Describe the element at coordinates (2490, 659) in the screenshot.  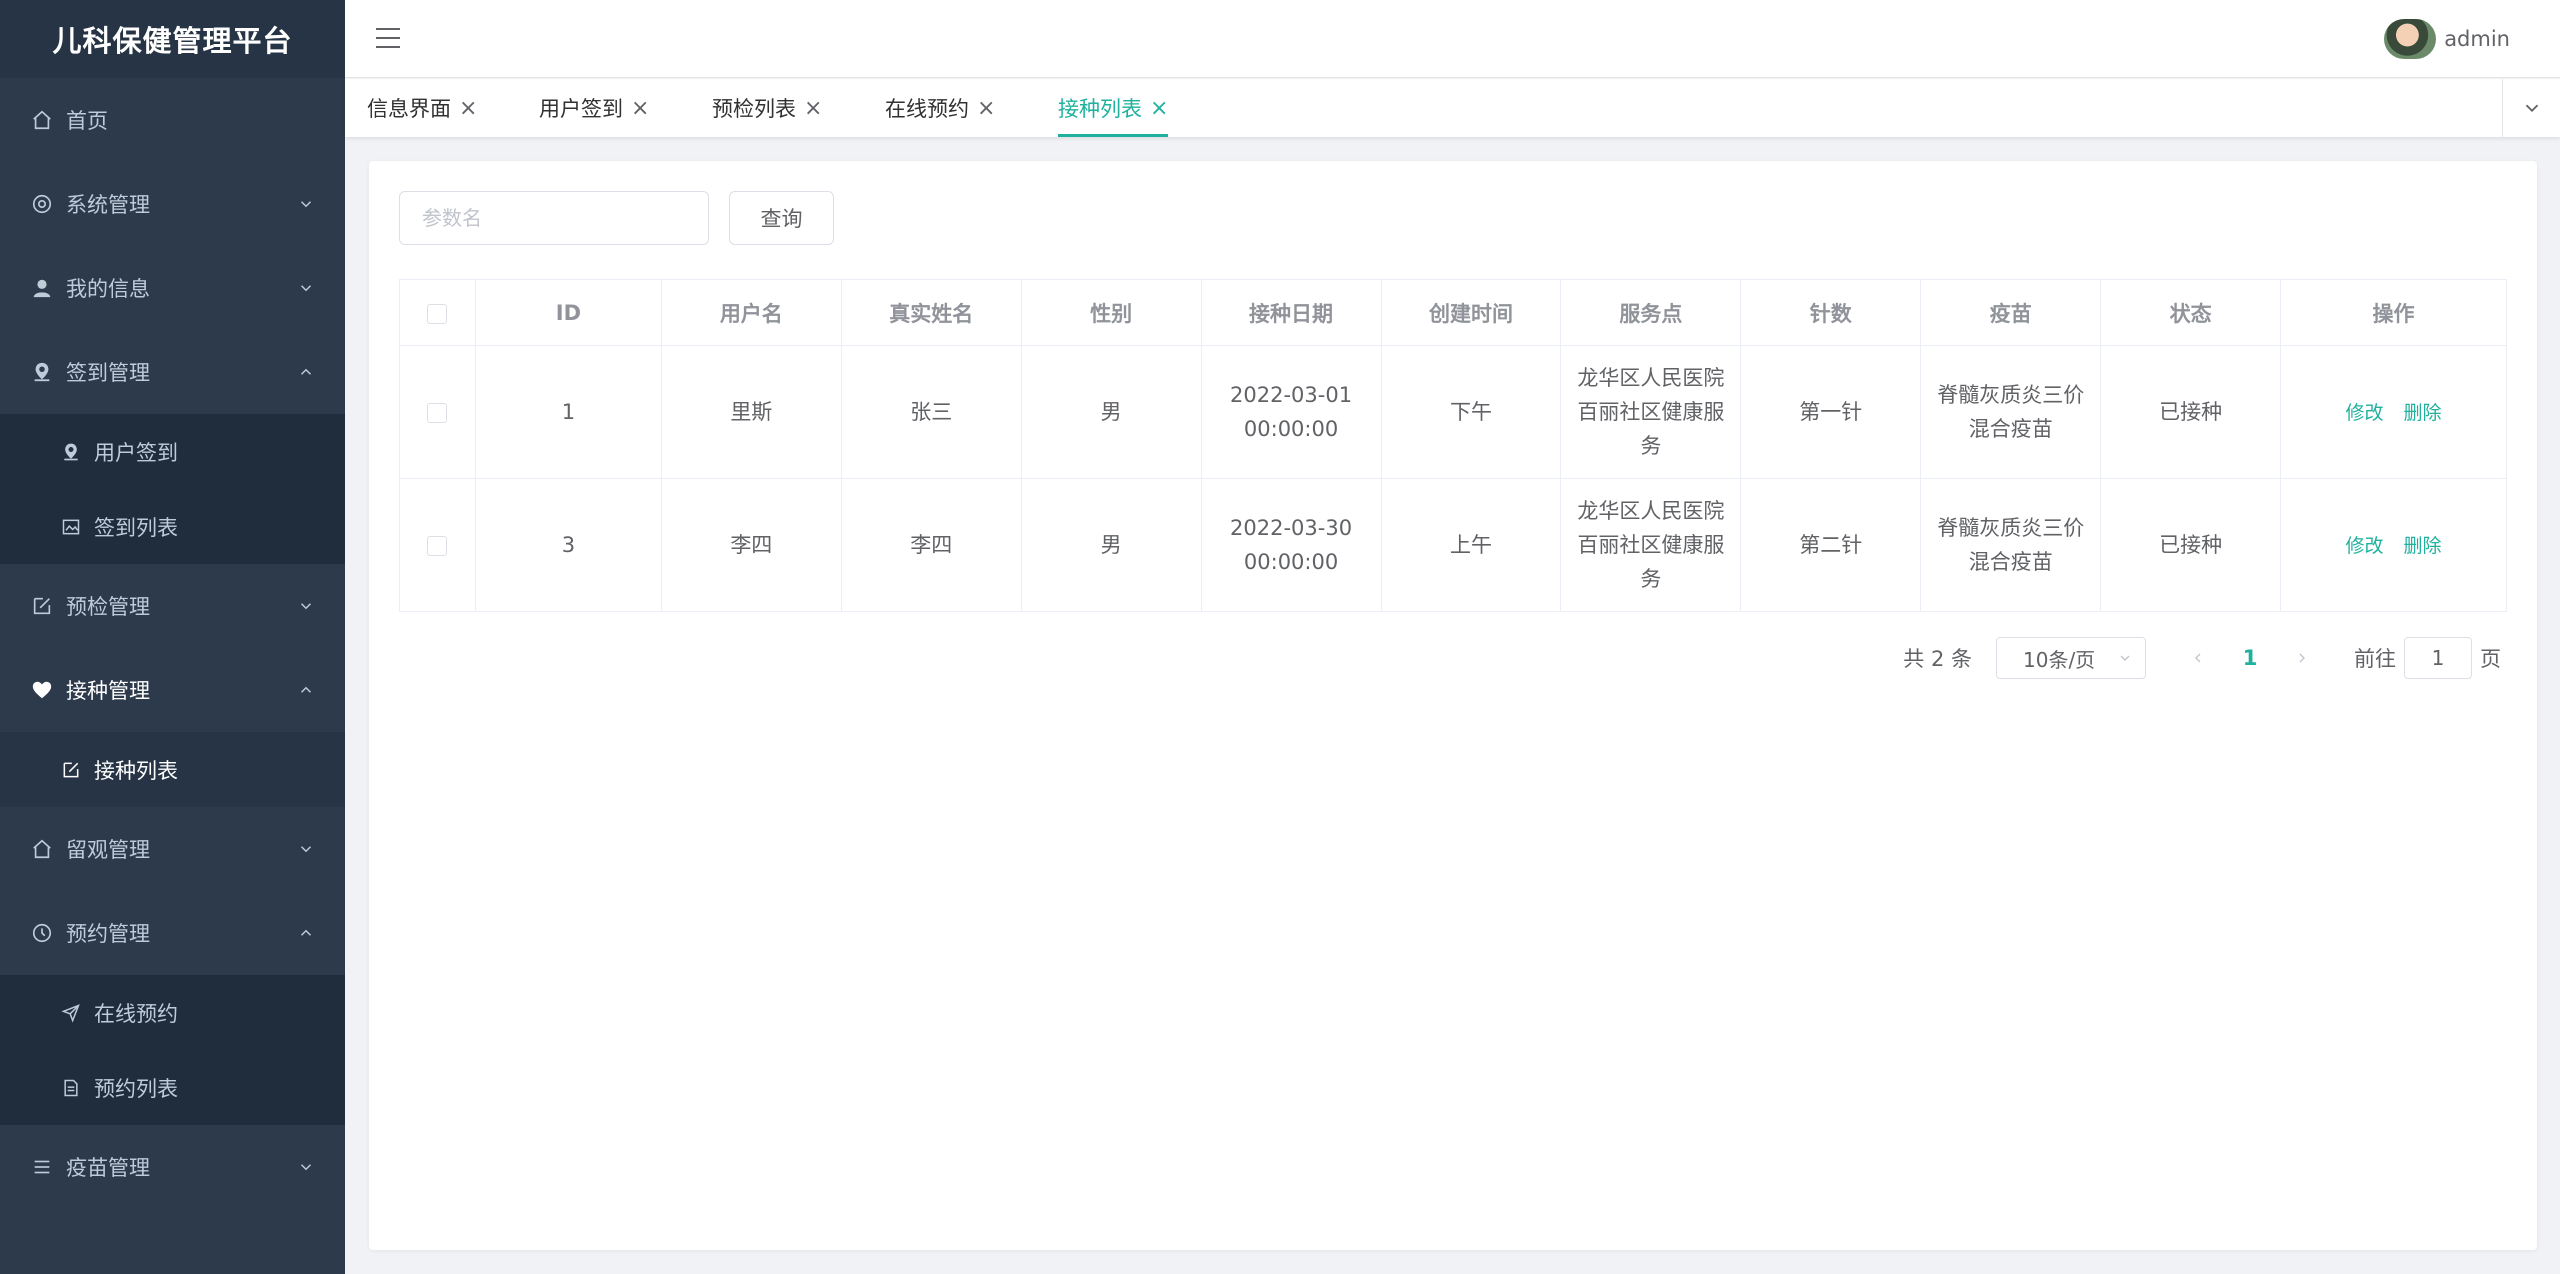
I see `goto-suffix: 页` at that location.